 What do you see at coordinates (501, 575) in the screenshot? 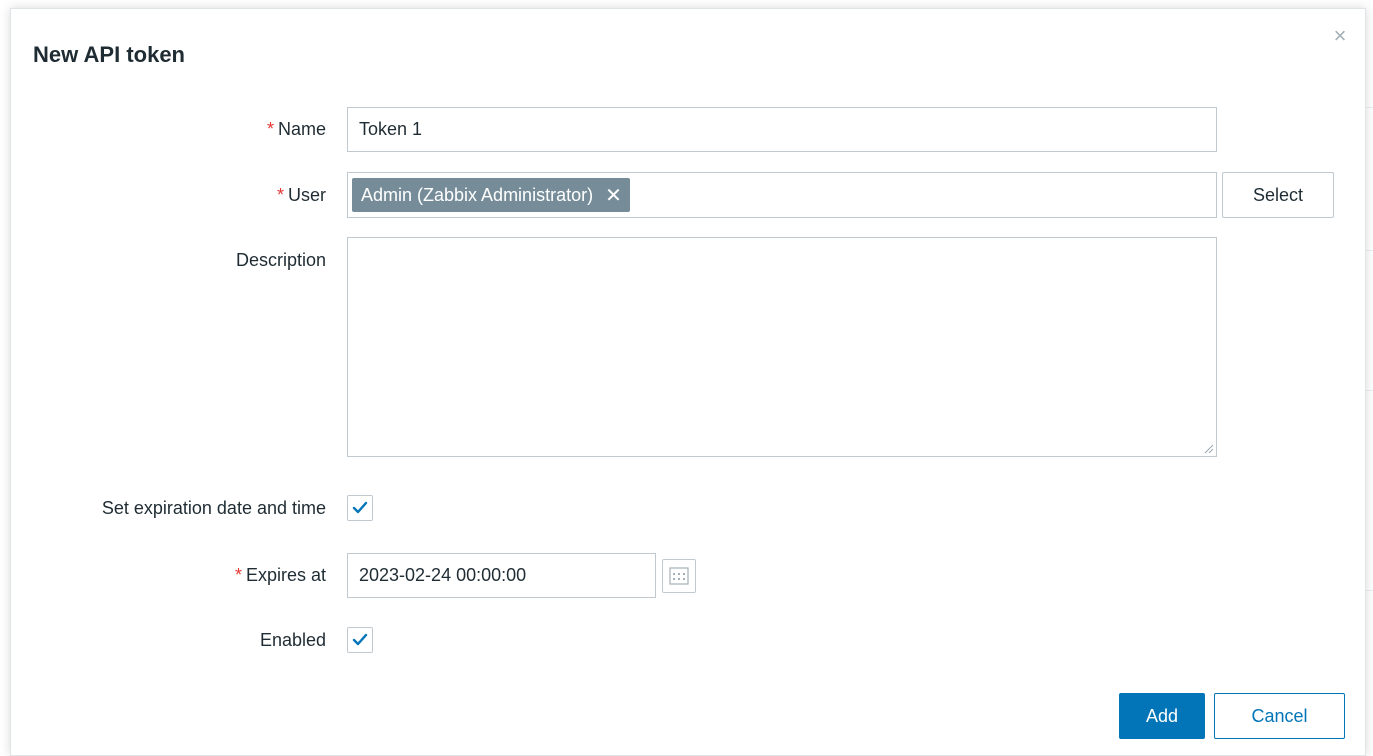
I see `expires-at-input: 2023-02-24 00:00:00` at bounding box center [501, 575].